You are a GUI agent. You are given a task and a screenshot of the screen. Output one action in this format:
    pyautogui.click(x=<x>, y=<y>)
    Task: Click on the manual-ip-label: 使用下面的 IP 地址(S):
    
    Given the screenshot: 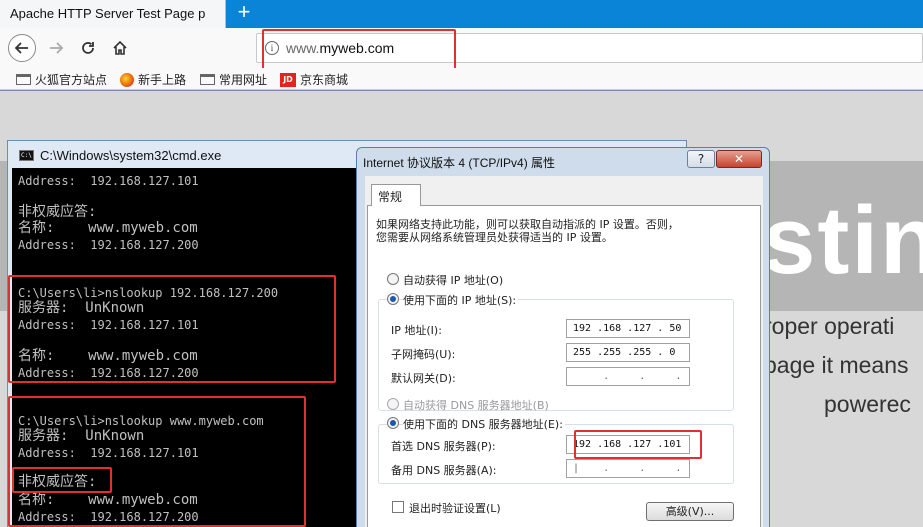 What is the action you would take?
    pyautogui.click(x=461, y=300)
    